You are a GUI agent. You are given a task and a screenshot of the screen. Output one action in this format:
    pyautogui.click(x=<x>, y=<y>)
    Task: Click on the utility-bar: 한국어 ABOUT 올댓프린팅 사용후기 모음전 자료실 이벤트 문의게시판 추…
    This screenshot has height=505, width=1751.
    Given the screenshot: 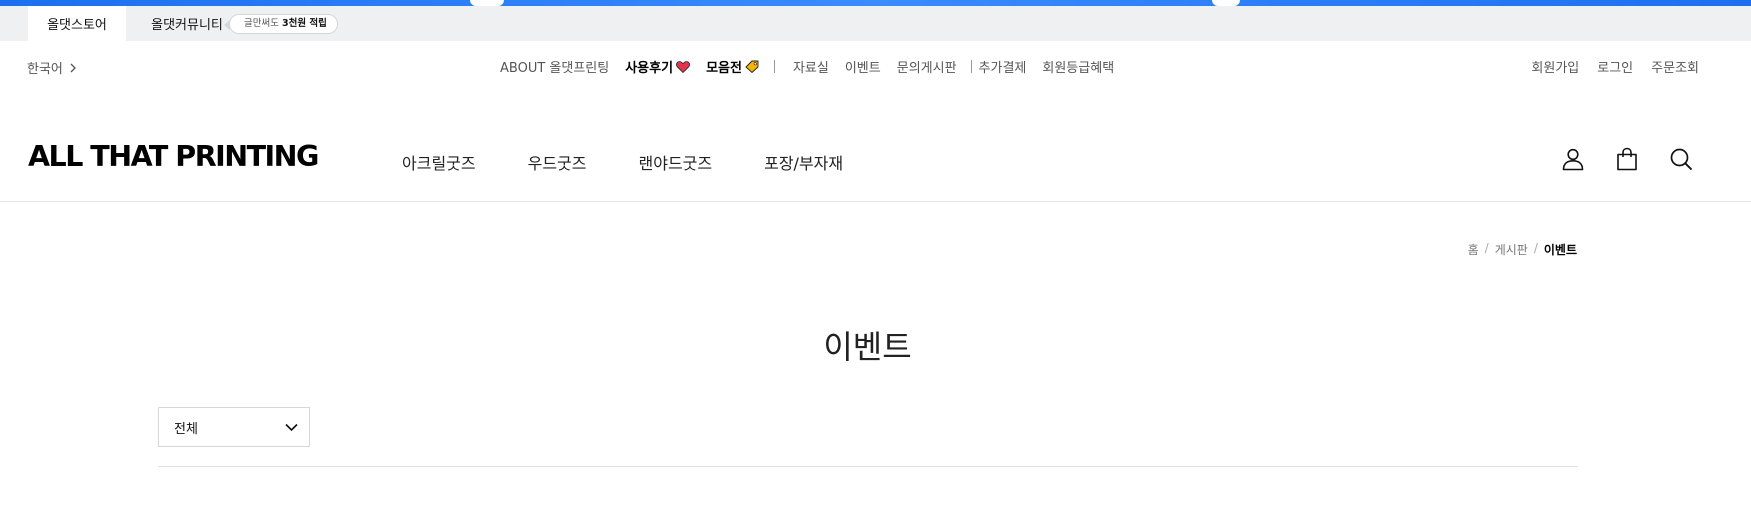 What is the action you would take?
    pyautogui.click(x=875, y=66)
    